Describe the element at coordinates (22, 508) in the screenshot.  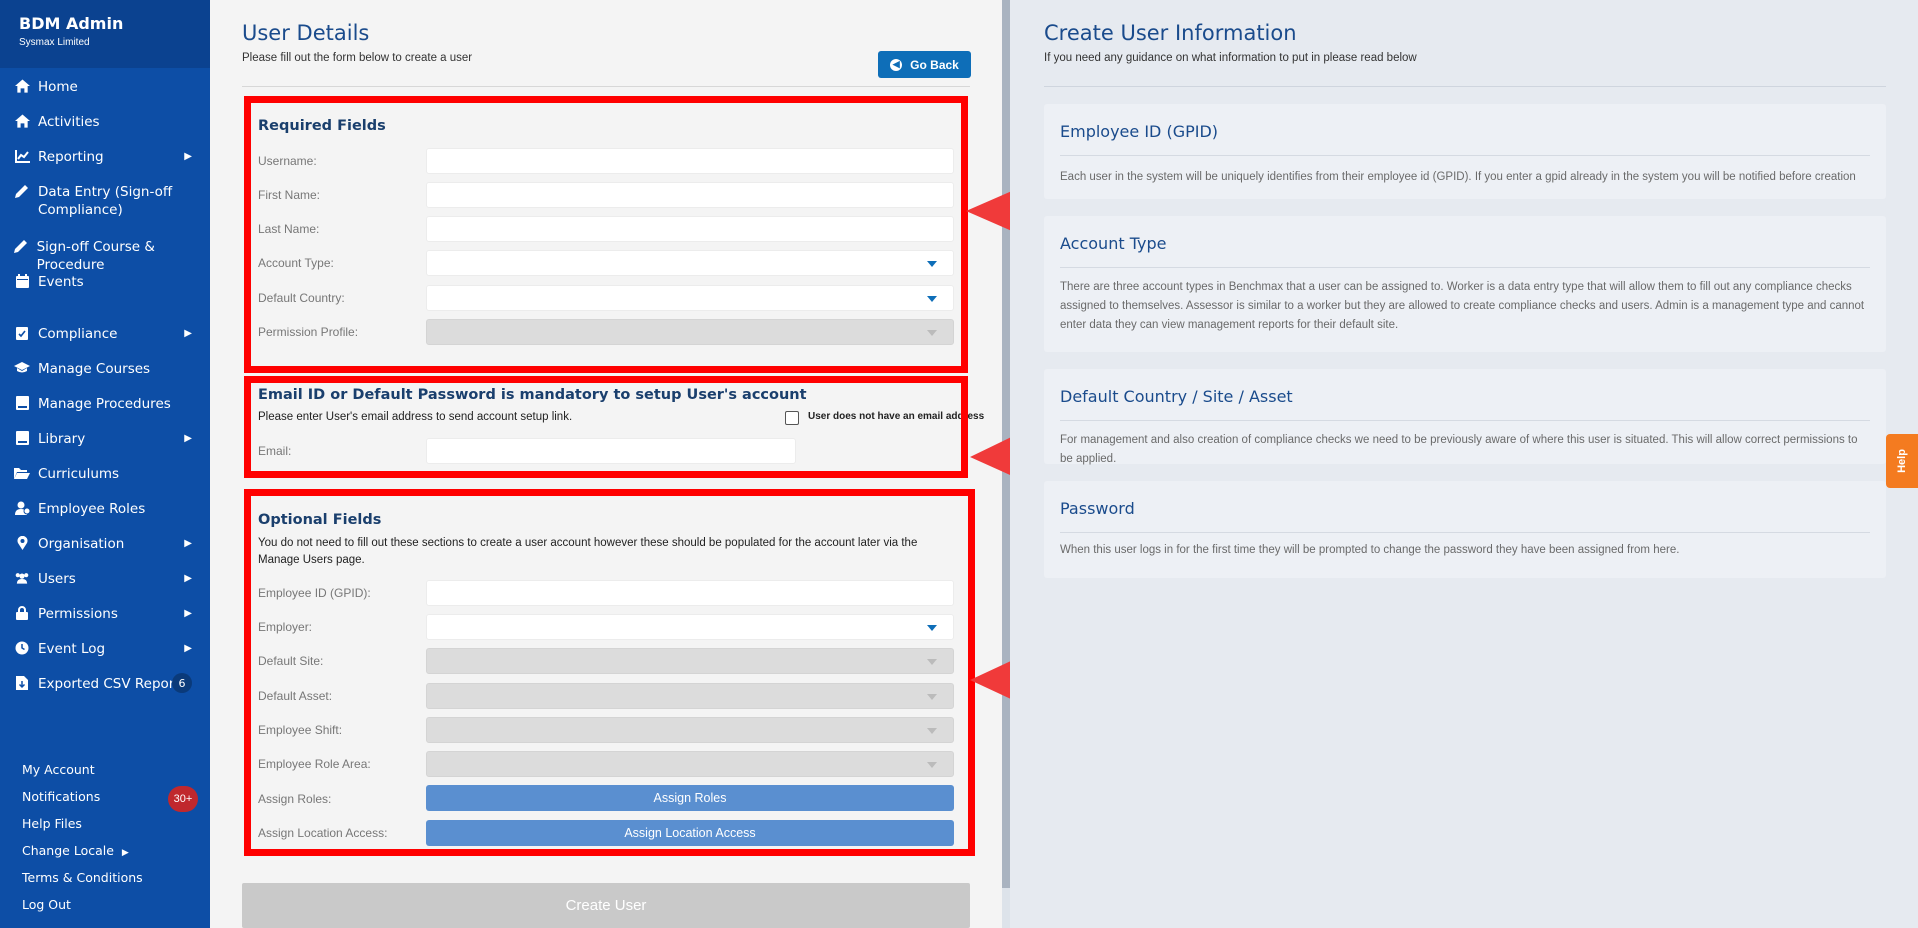
I see `user-tie-icon` at that location.